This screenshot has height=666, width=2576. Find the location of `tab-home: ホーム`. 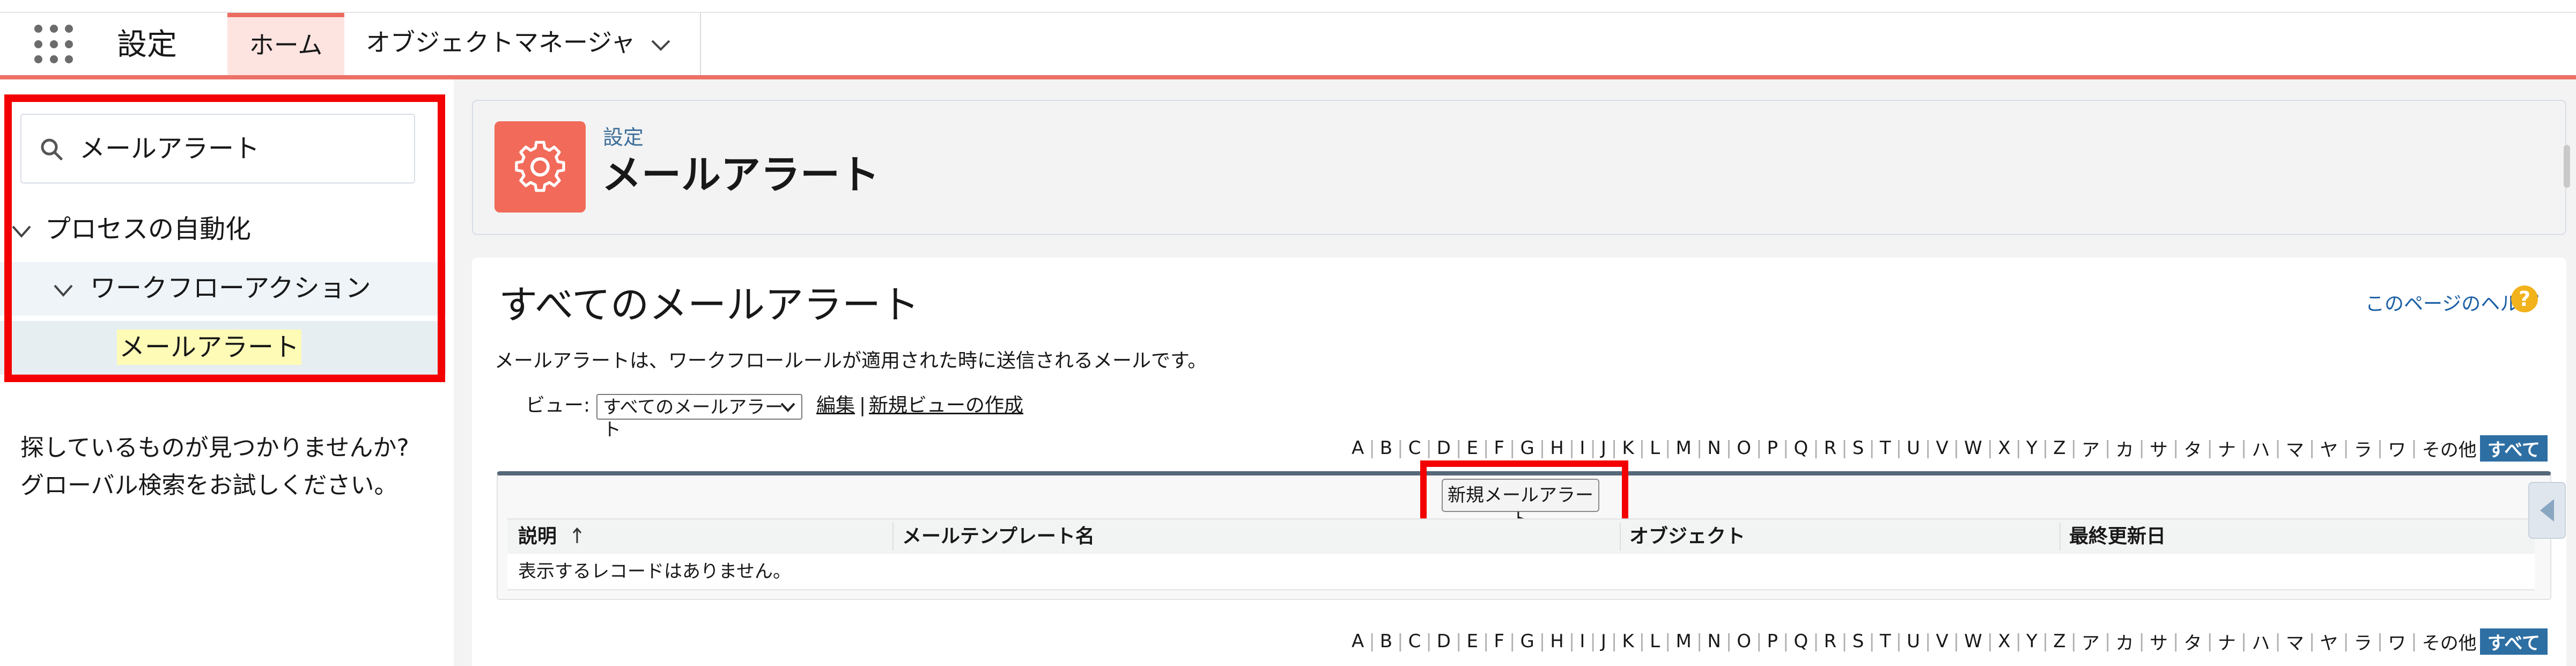

tab-home: ホーム is located at coordinates (285, 44).